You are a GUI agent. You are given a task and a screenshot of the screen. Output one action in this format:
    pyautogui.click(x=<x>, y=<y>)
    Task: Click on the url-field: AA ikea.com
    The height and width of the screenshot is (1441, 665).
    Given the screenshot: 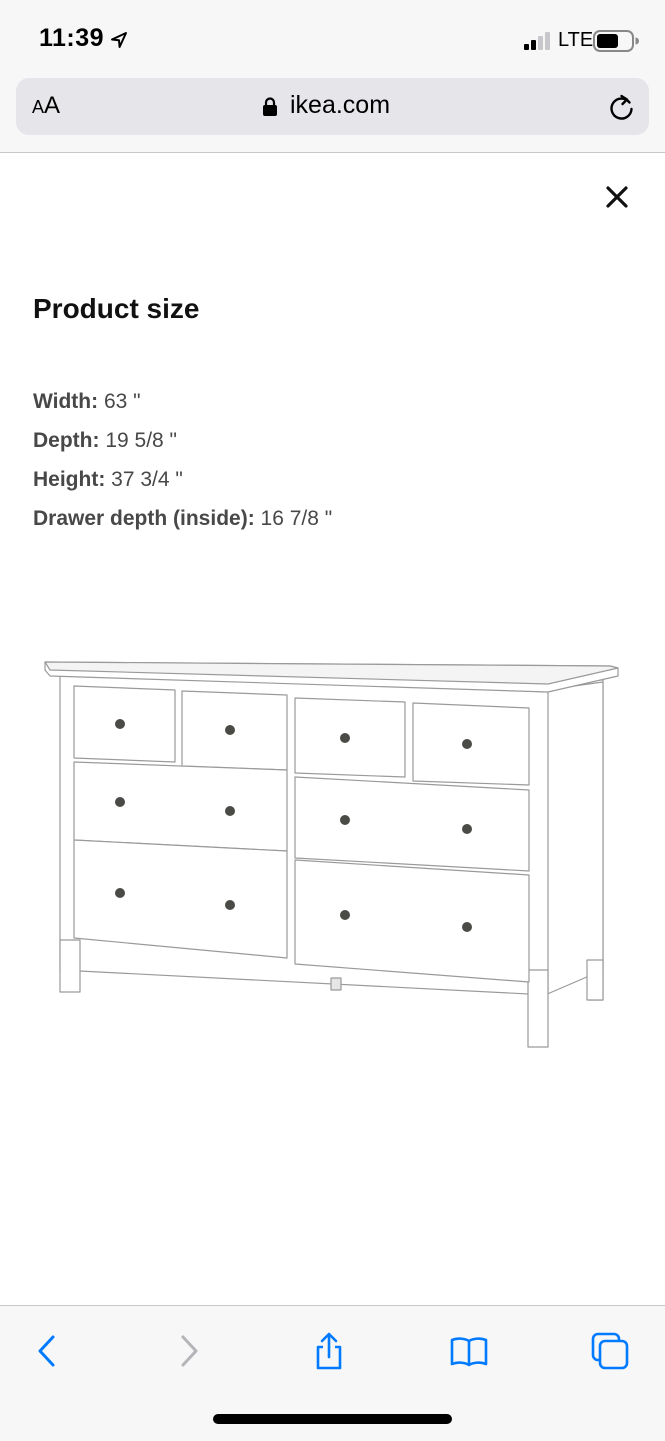 What is the action you would take?
    pyautogui.click(x=332, y=106)
    